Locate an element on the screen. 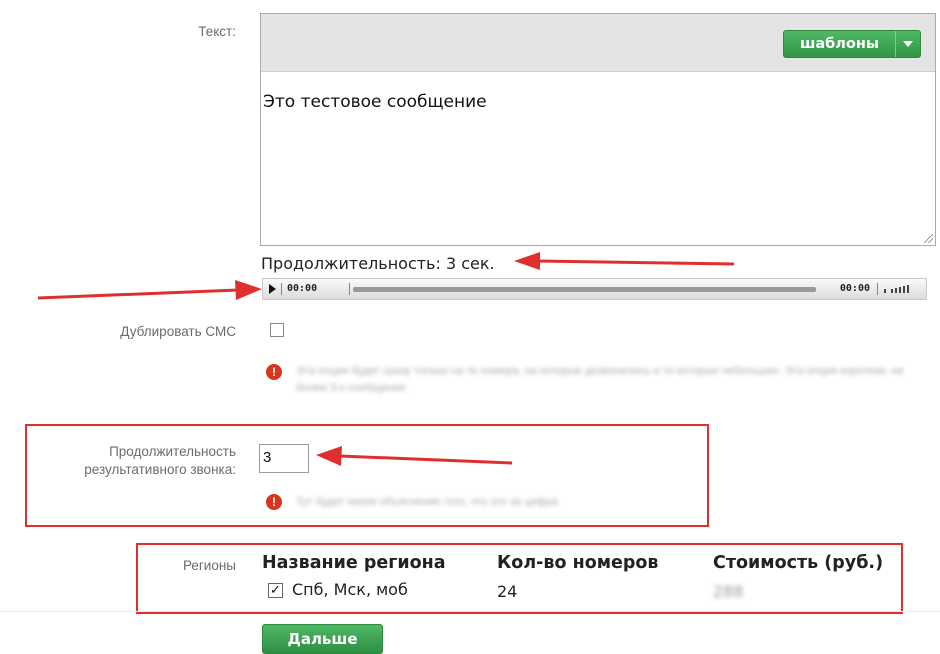 This screenshot has width=940, height=654. resize-grip-icon is located at coordinates (928, 238).